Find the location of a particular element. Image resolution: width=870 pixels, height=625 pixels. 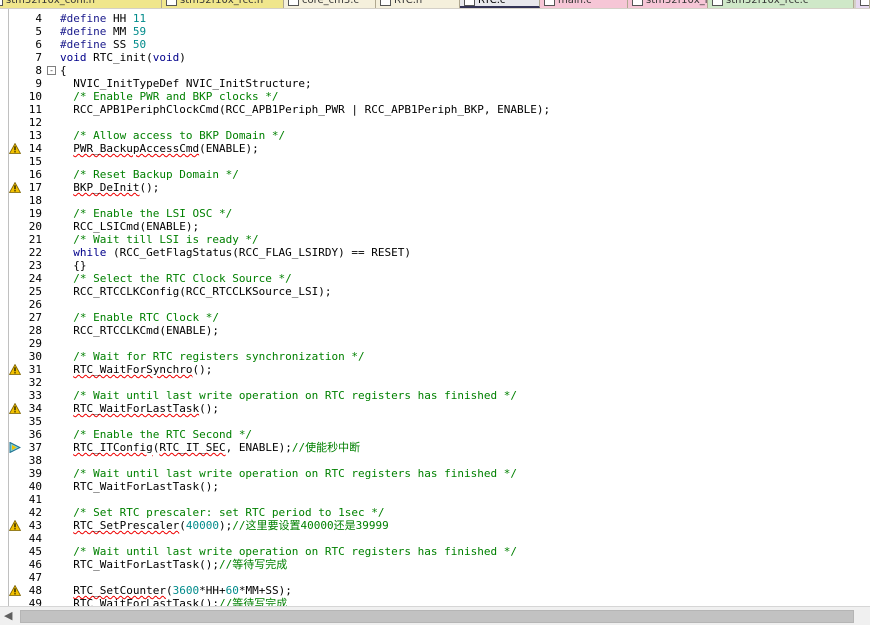

tab-8: s is located at coordinates (863, 4).